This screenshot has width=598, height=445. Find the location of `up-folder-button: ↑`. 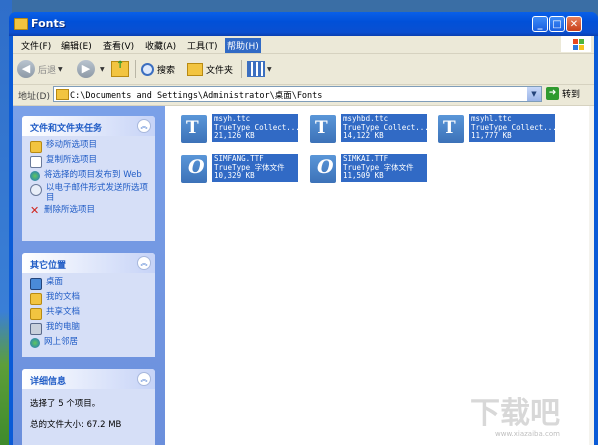

up-folder-button: ↑ is located at coordinates (120, 69).